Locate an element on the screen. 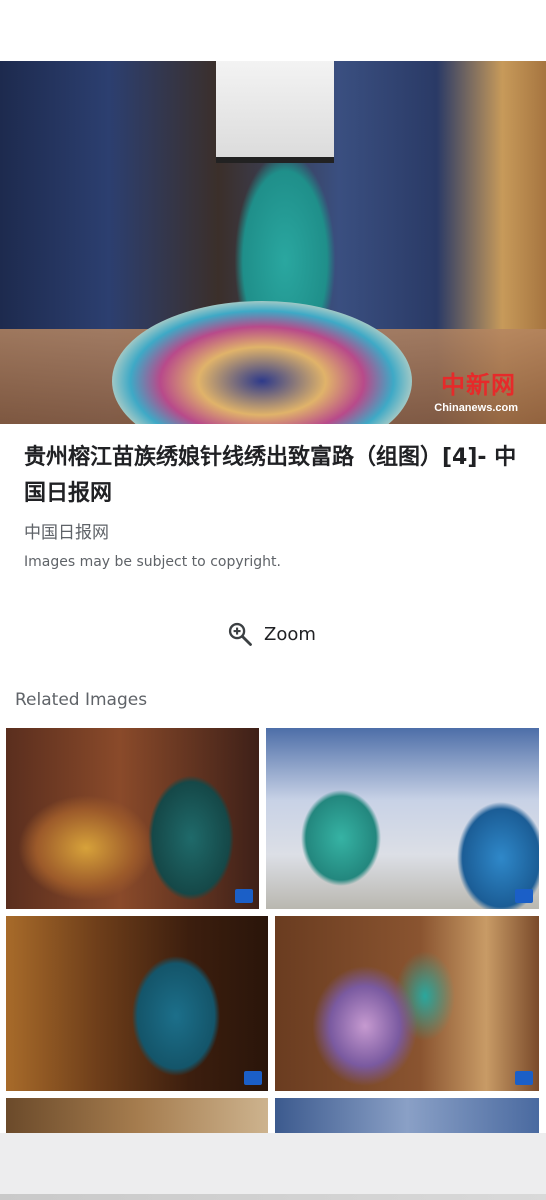 The image size is (546, 1200). zoom-button: Zoom is located at coordinates (271, 634).